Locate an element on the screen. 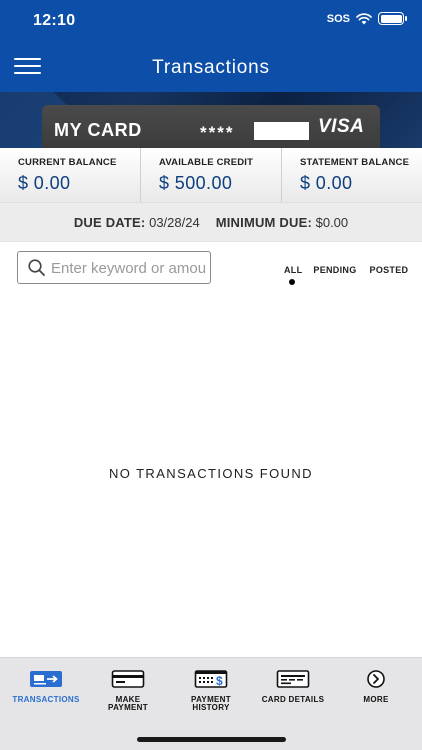 This screenshot has height=750, width=422. minimum-due-label: MINIMUM DUE: is located at coordinates (263, 222).